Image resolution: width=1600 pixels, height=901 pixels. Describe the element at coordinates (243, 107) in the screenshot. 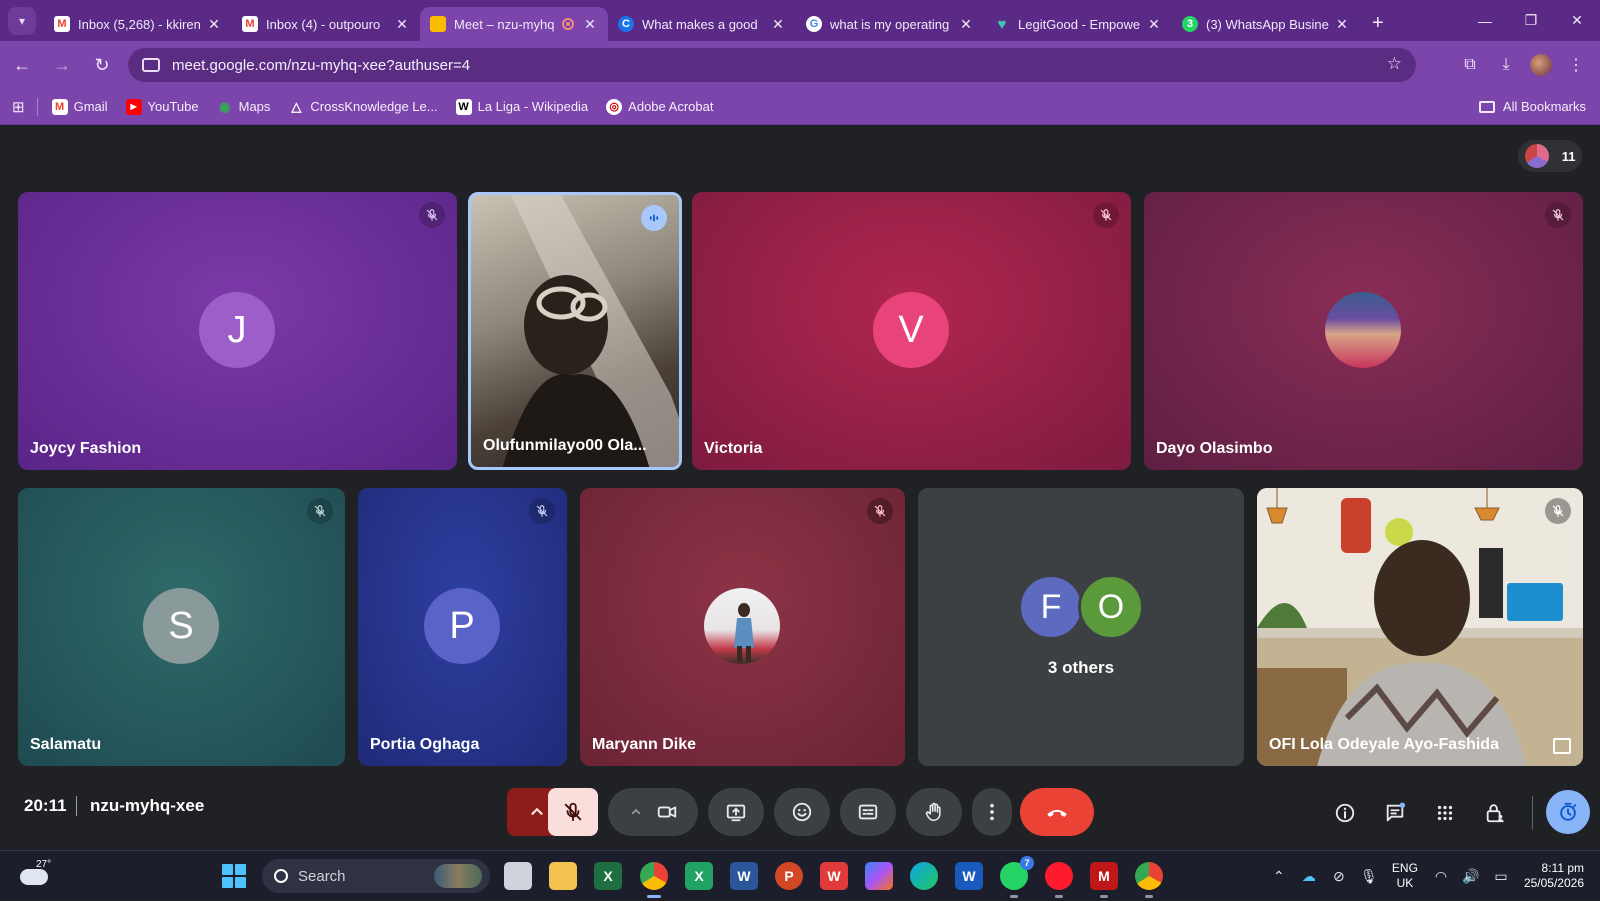

I see `bookmark-maps: ◉ Maps` at that location.